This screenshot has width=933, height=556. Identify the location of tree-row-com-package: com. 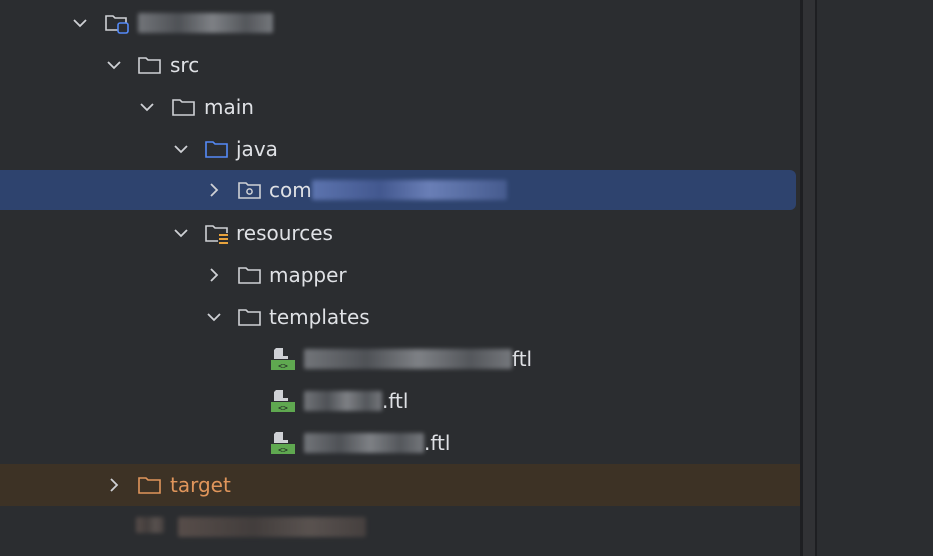
(398, 190).